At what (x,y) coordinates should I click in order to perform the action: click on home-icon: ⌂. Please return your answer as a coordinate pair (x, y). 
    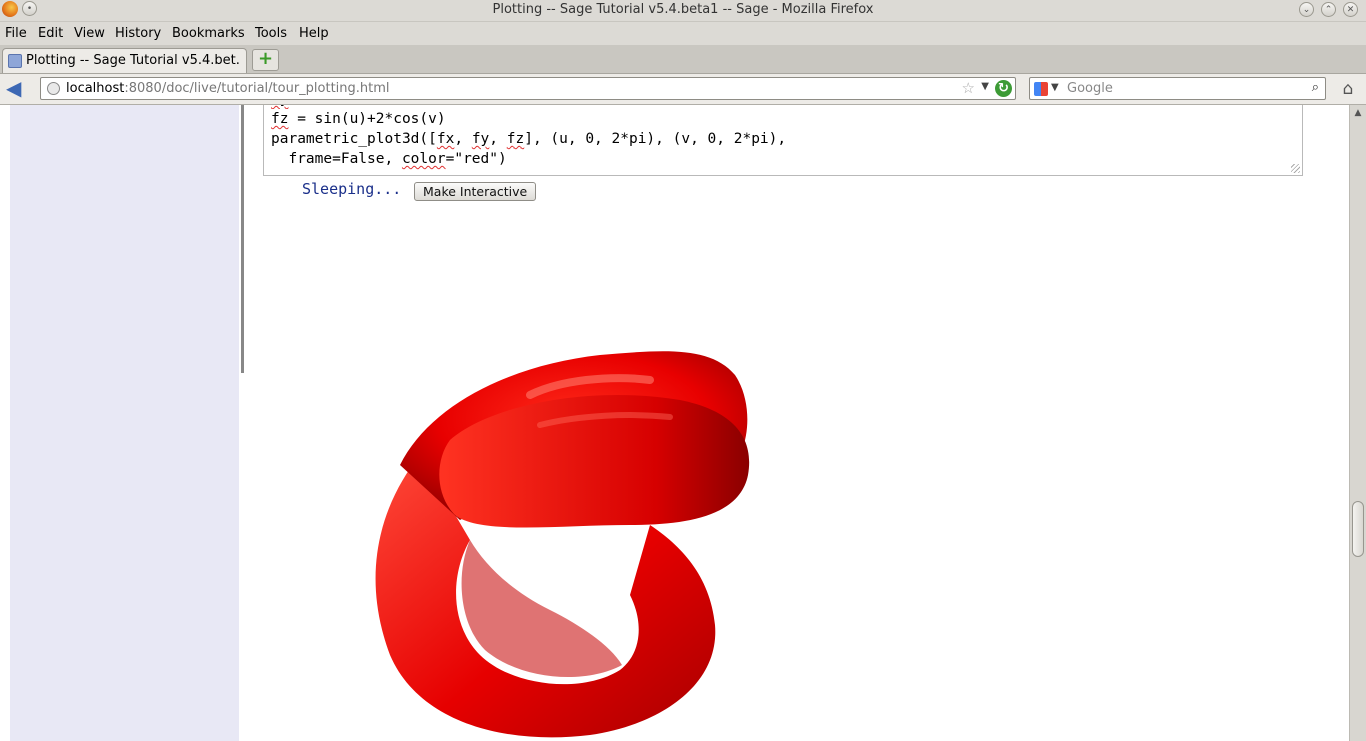
    Looking at the image, I should click on (1348, 89).